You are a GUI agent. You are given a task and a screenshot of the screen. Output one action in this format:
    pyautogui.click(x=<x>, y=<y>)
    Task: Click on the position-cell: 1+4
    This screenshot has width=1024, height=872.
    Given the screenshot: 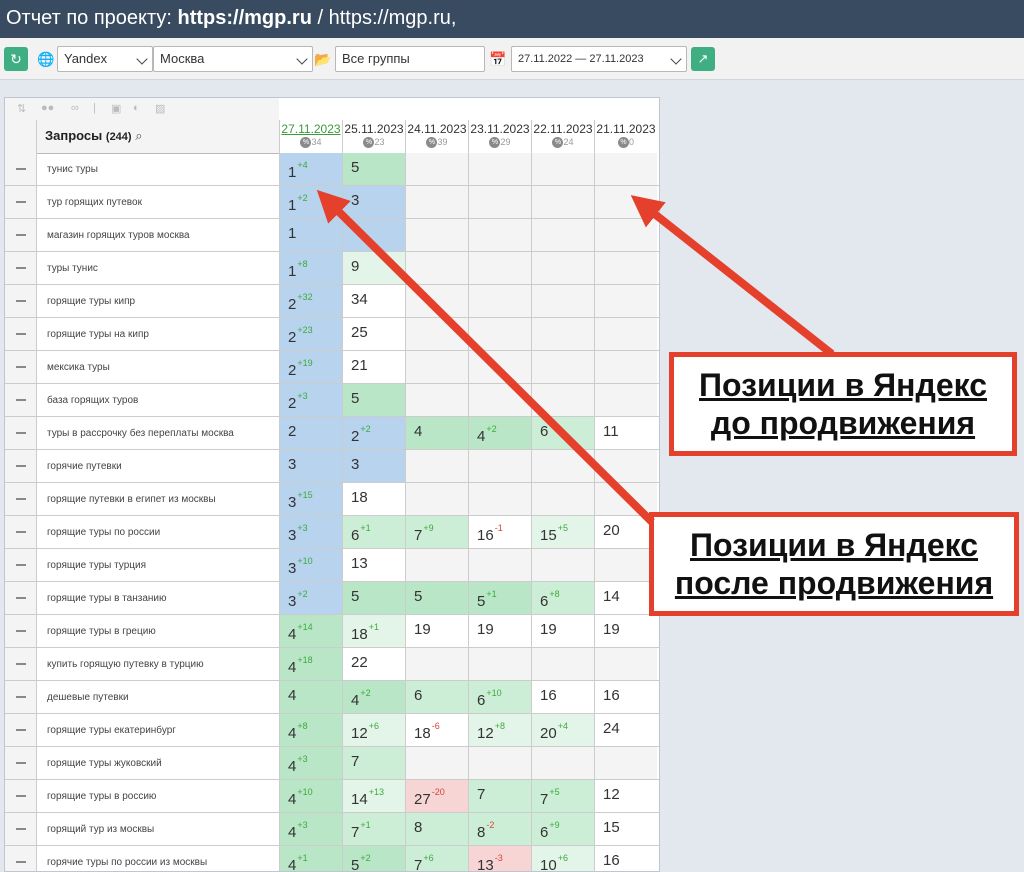 What is the action you would take?
    pyautogui.click(x=310, y=169)
    